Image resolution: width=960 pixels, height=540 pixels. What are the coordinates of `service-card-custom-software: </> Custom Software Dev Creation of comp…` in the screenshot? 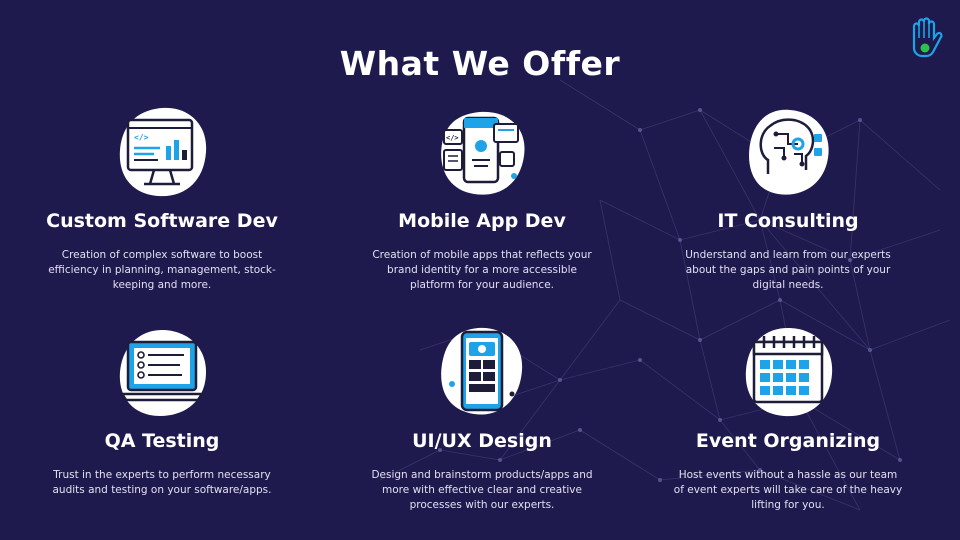 It's located at (162, 198).